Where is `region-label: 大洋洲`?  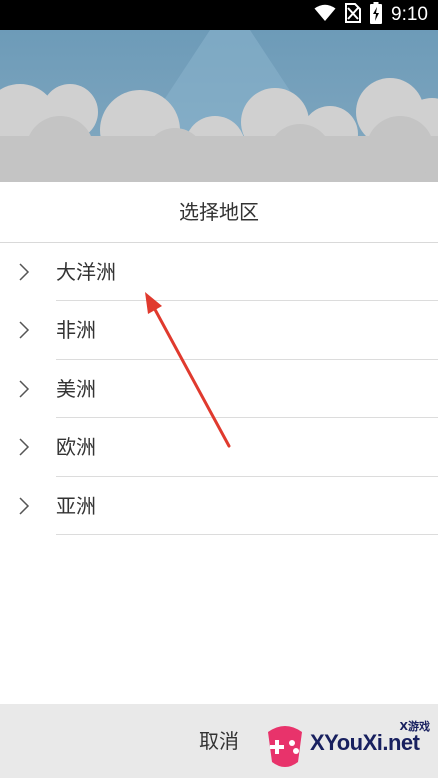
region-label: 大洋洲 is located at coordinates (86, 272).